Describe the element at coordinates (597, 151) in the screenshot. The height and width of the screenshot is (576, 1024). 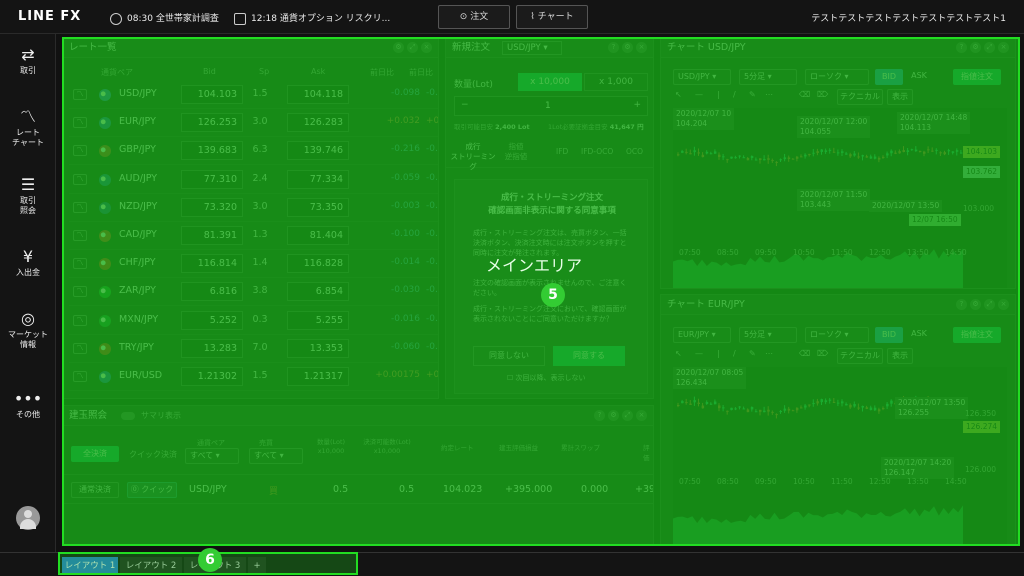
I see `tab-ifd-oco: IFD-OCO` at that location.